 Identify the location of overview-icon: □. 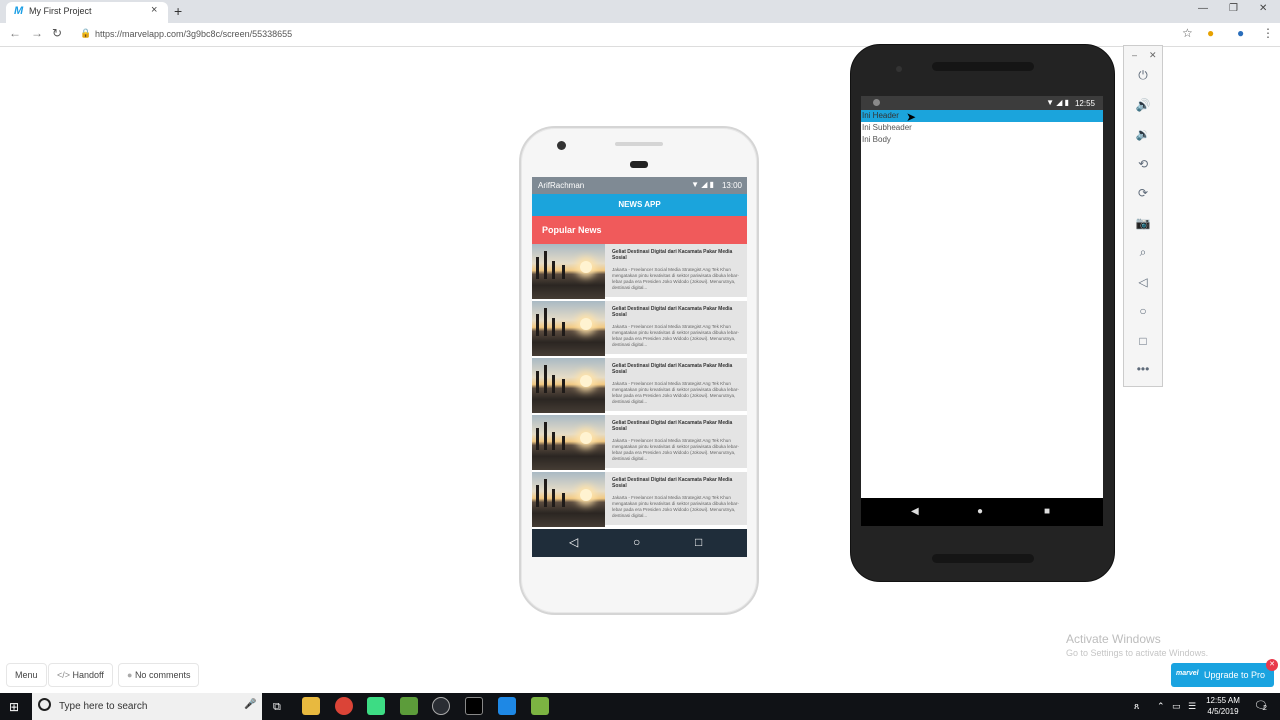
(1143, 341).